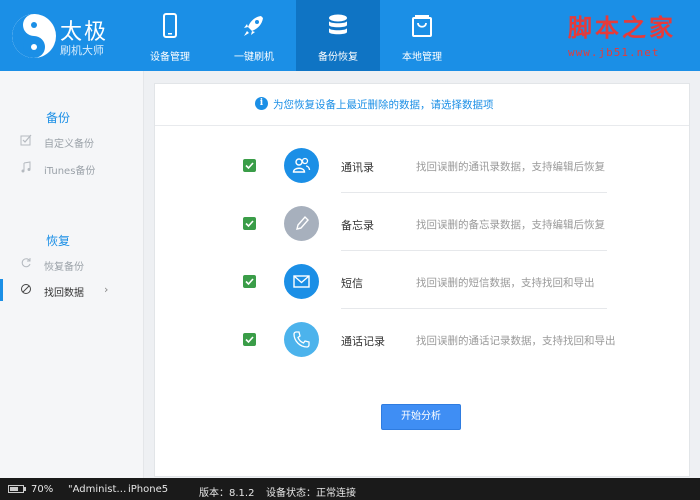 Image resolution: width=700 pixels, height=500 pixels. I want to click on battery-percent: 70%, so click(42, 489).